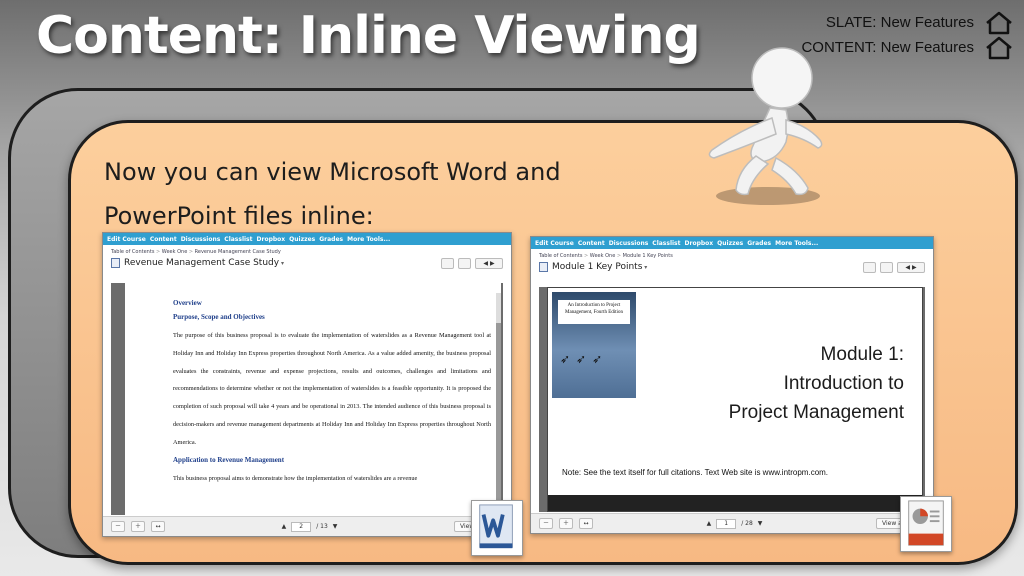 The height and width of the screenshot is (576, 1024). What do you see at coordinates (187, 303) in the screenshot?
I see `doc-heading-overview: Overview` at bounding box center [187, 303].